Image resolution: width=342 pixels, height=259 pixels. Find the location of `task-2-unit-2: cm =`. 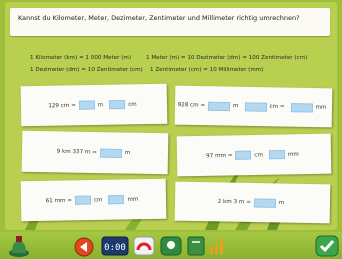

task-2-unit-2: cm = is located at coordinates (277, 107).